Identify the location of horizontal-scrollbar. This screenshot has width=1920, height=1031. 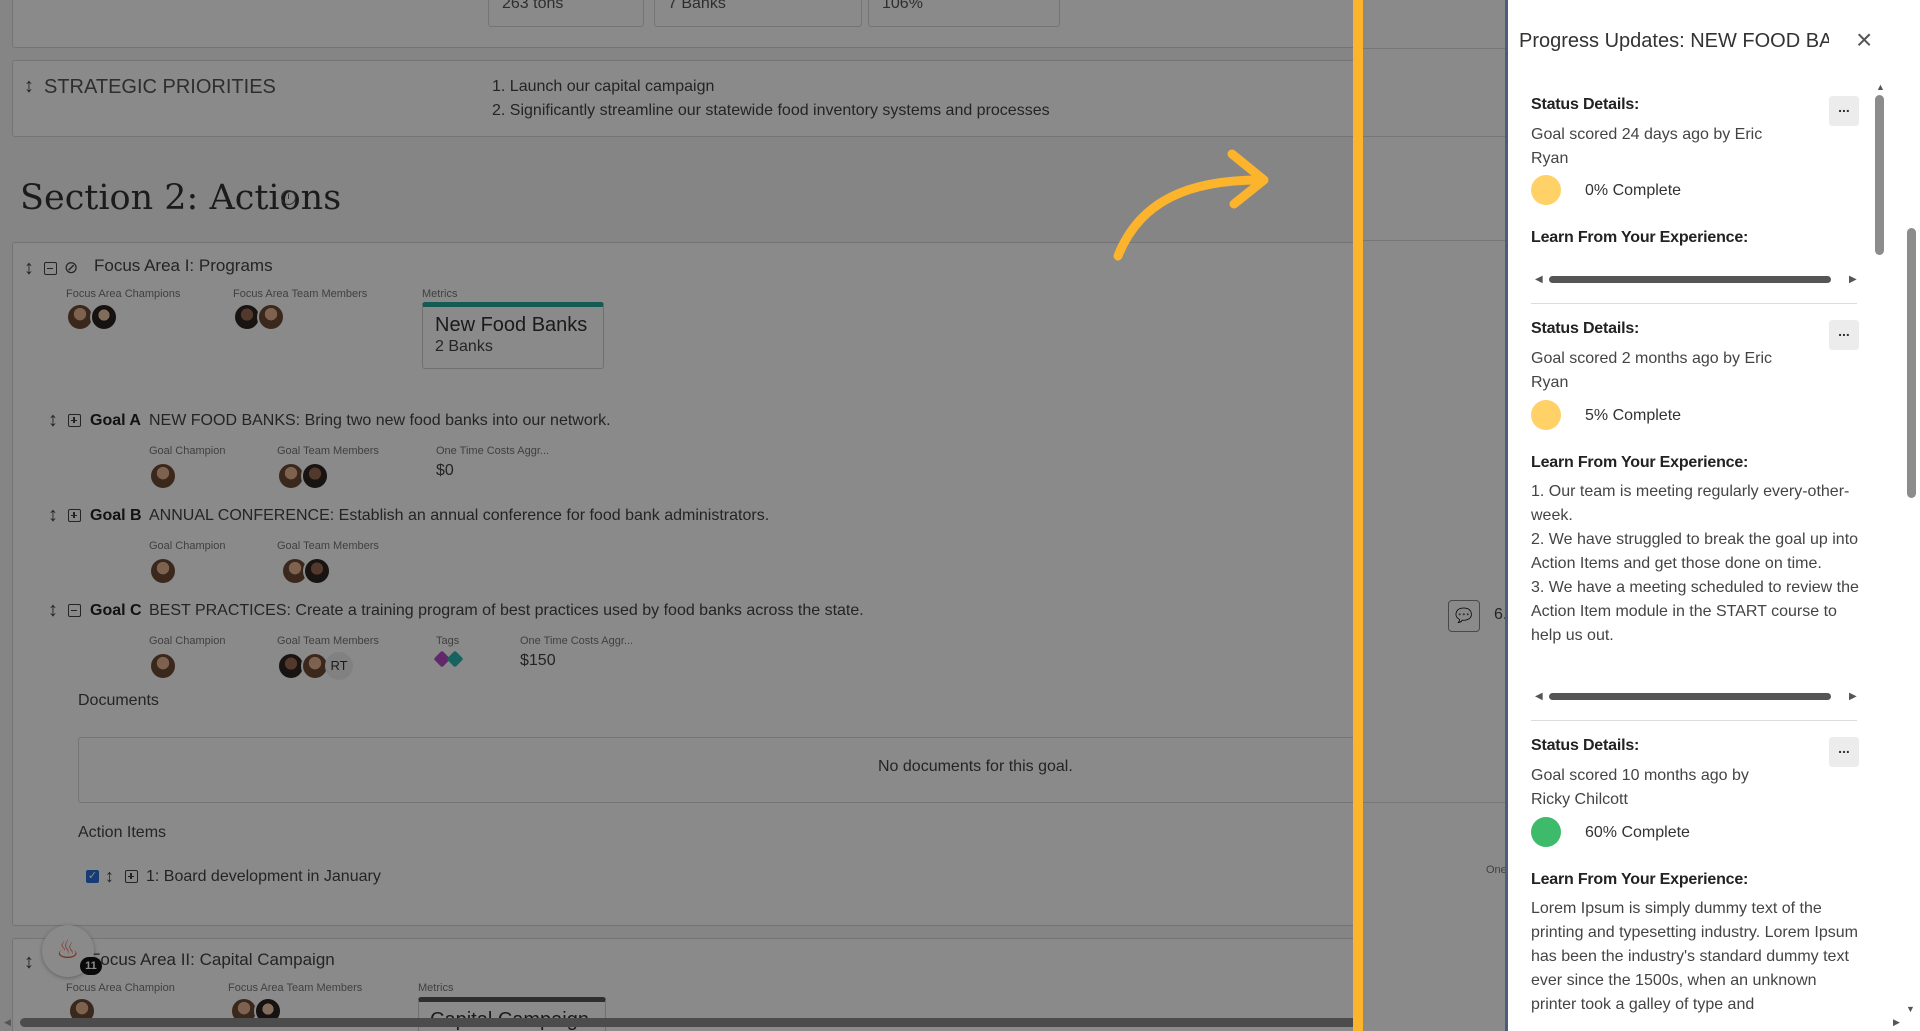
(690, 1022).